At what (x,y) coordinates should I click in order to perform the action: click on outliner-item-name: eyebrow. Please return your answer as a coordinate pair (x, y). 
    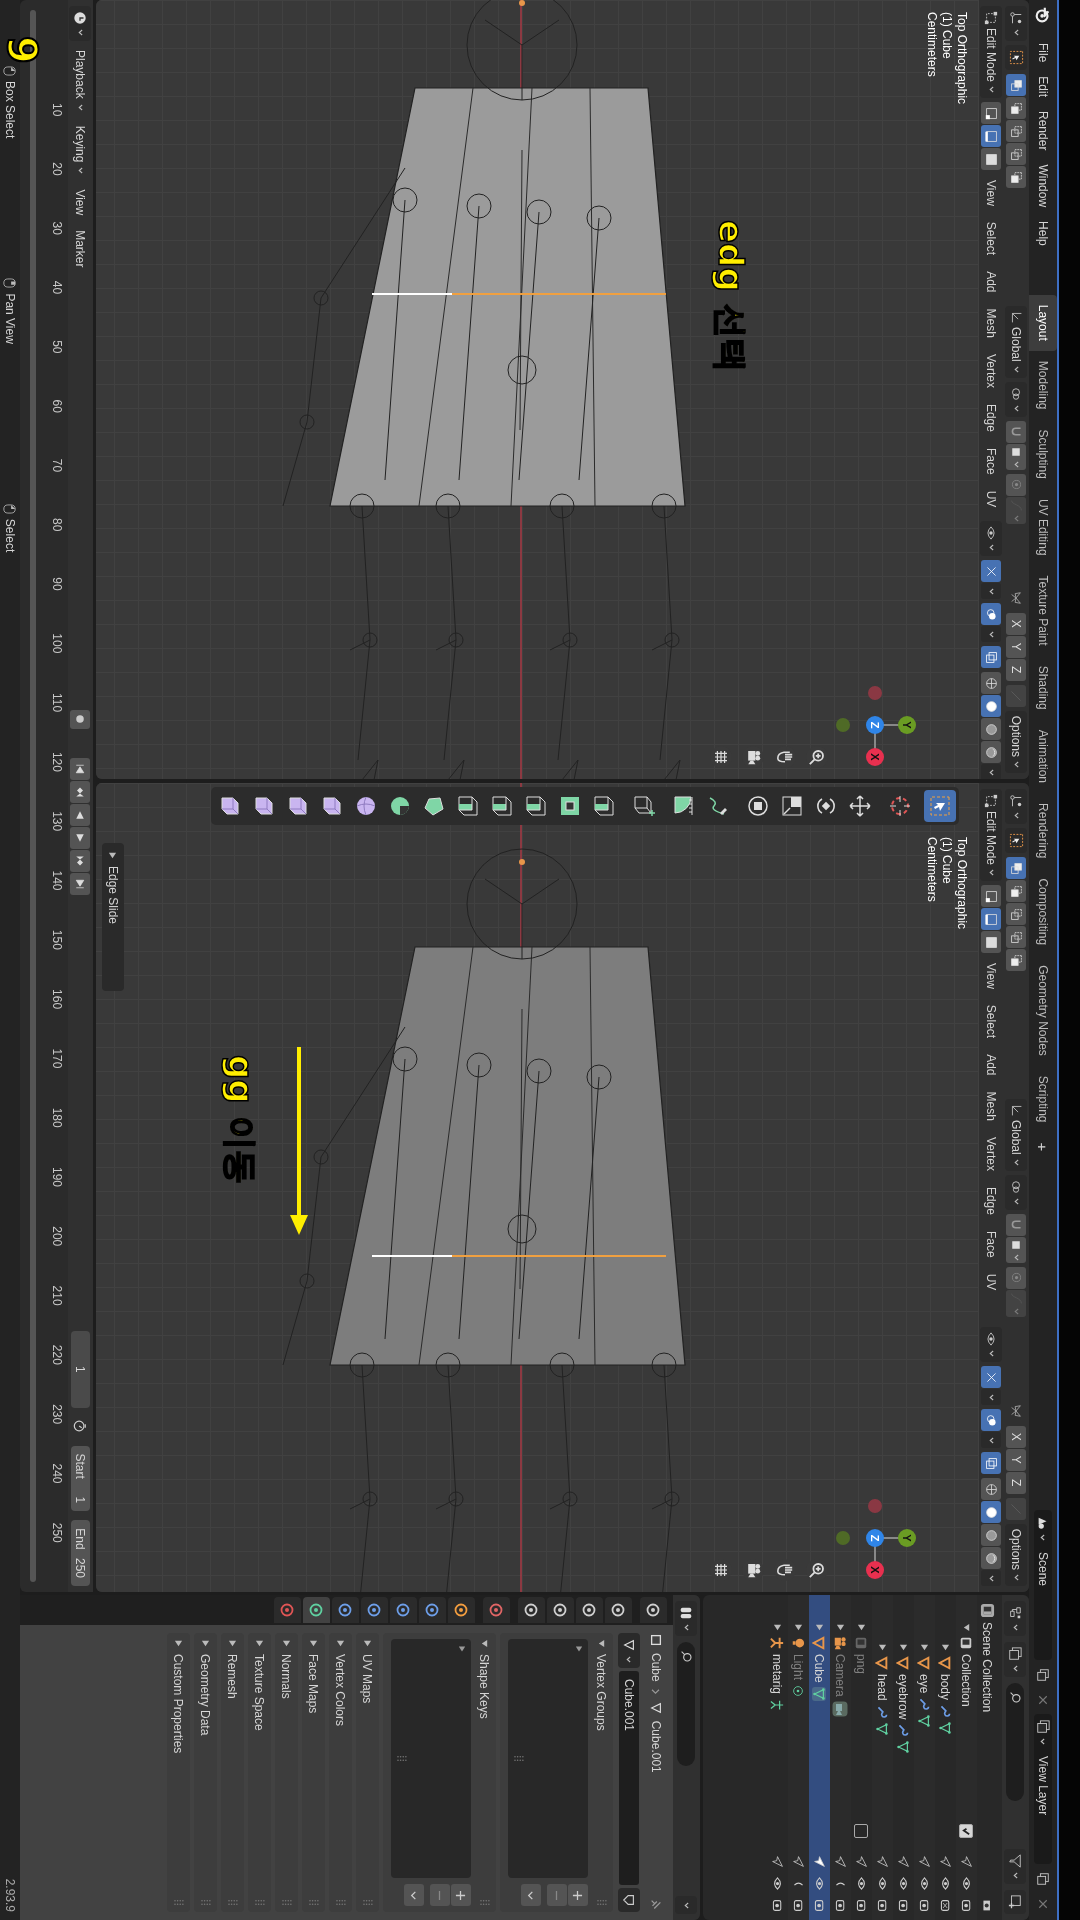
    Looking at the image, I should click on (903, 1697).